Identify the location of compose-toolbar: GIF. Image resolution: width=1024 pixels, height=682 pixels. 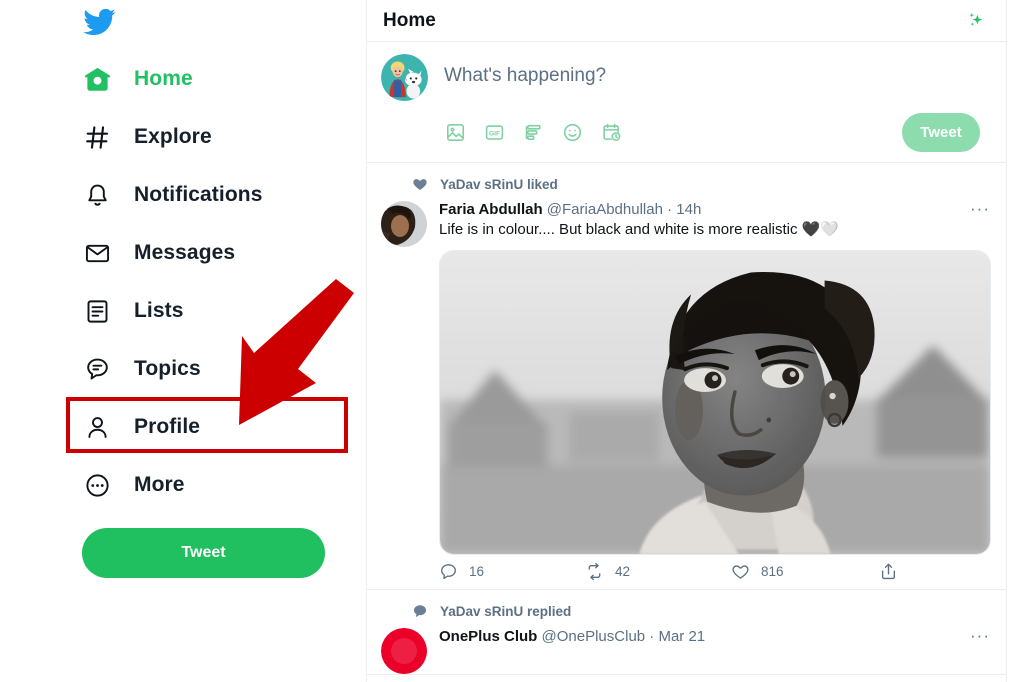
(533, 133).